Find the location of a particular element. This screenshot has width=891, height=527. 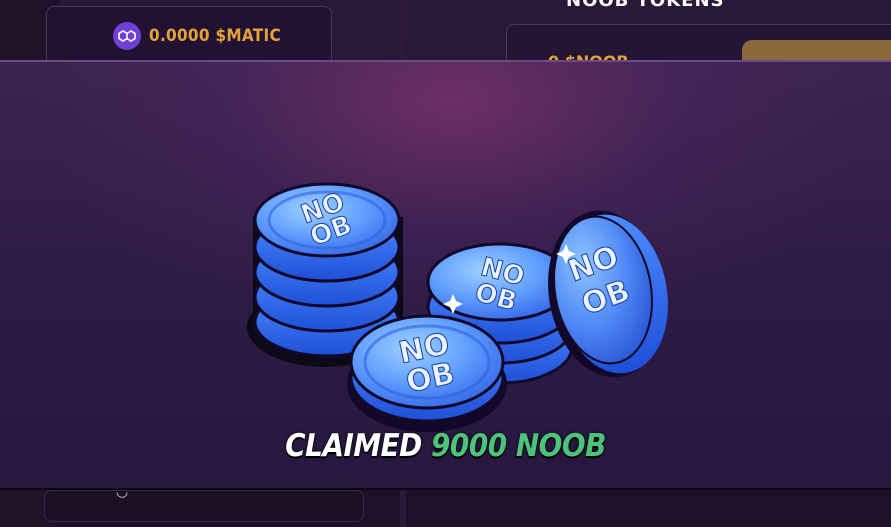

claimed-label: CLAIMED is located at coordinates (353, 446).